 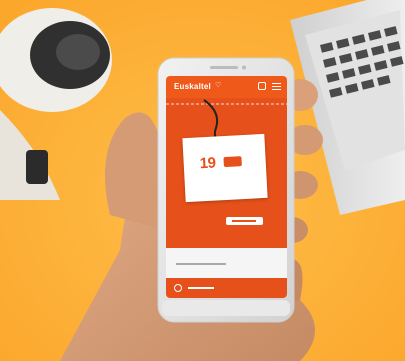 I want to click on cta-label-blur, so click(x=244, y=221).